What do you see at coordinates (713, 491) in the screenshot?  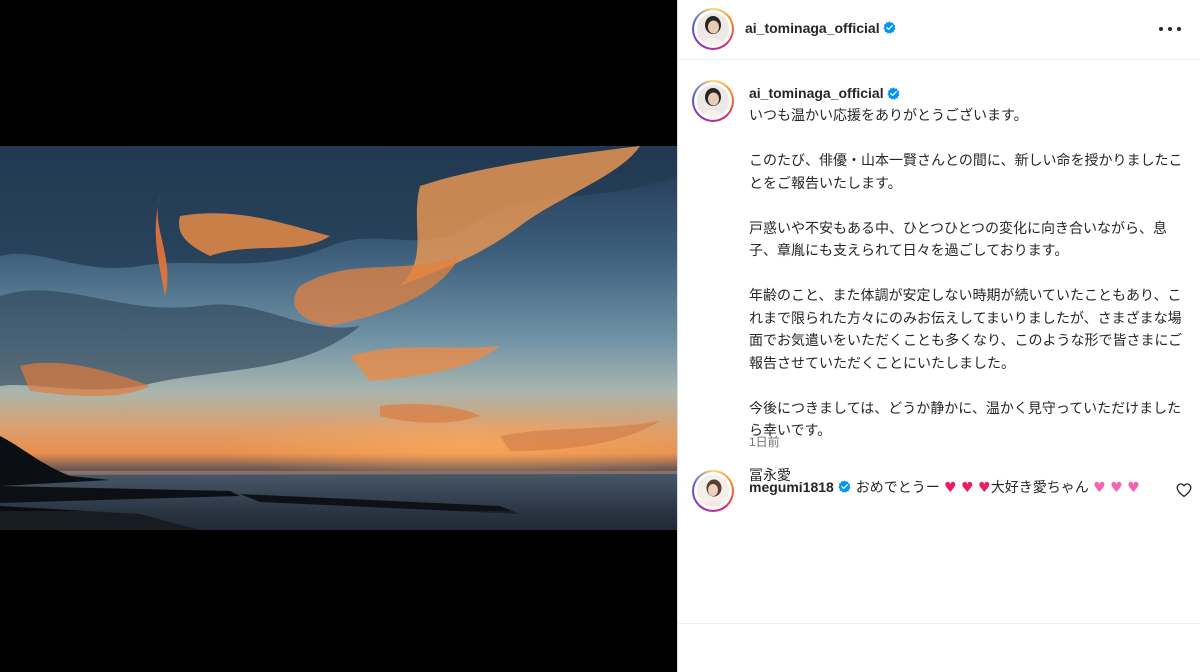 I see `commenter-avatar` at bounding box center [713, 491].